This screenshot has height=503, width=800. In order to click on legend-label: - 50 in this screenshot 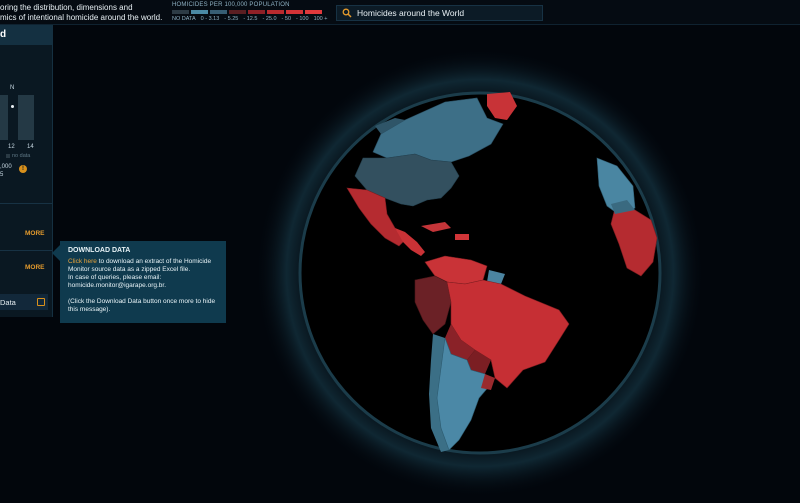, I will do `click(286, 19)`.